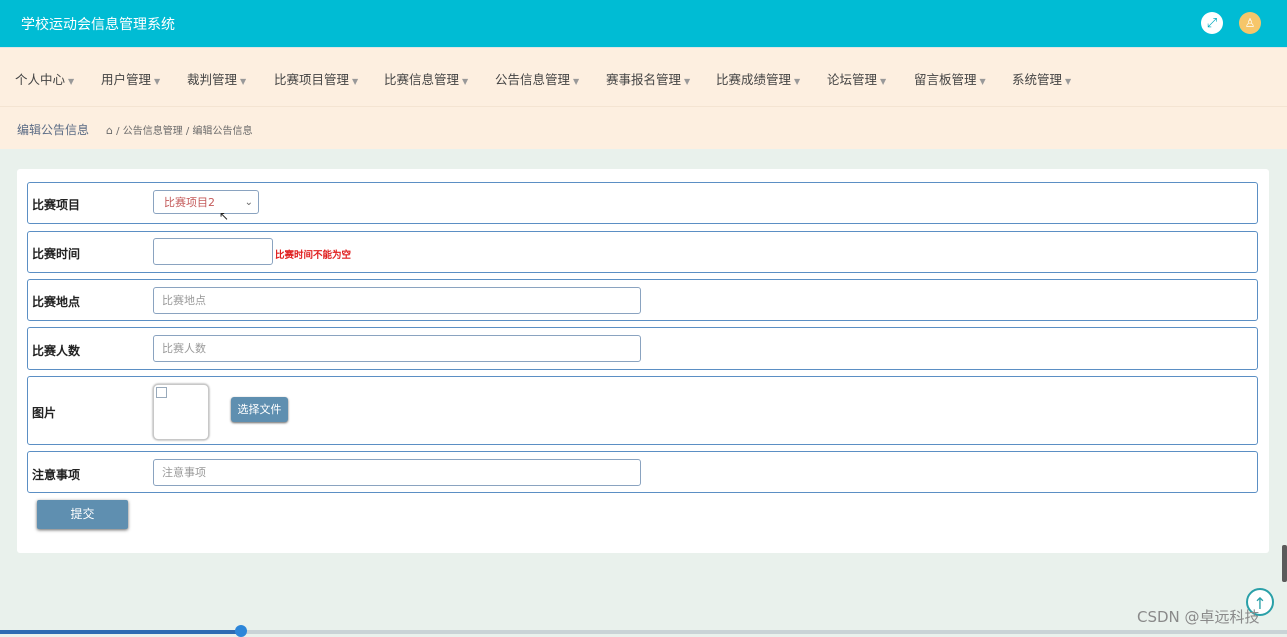 The width and height of the screenshot is (1287, 637). Describe the element at coordinates (153, 131) in the screenshot. I see `breadcrumb-item: 公告信息管理` at that location.